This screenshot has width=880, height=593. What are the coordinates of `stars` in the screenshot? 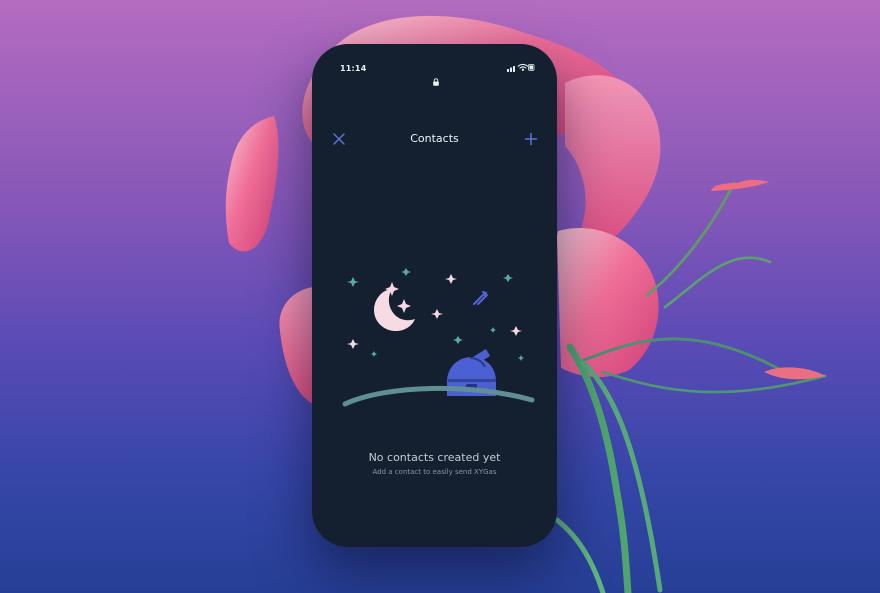 It's located at (434, 311).